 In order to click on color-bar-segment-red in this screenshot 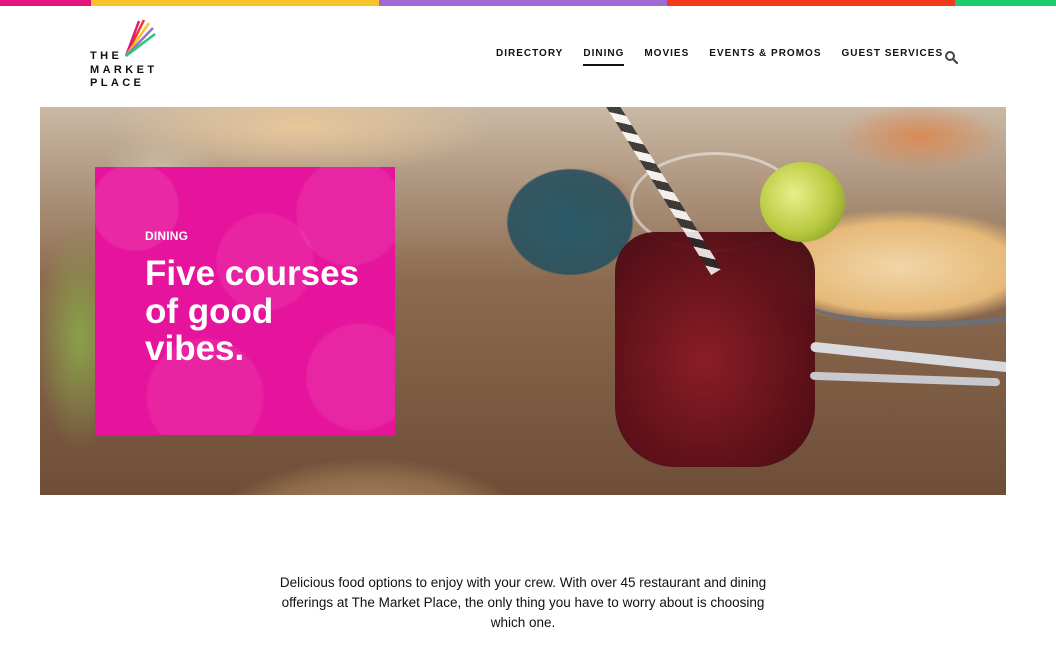, I will do `click(811, 3)`.